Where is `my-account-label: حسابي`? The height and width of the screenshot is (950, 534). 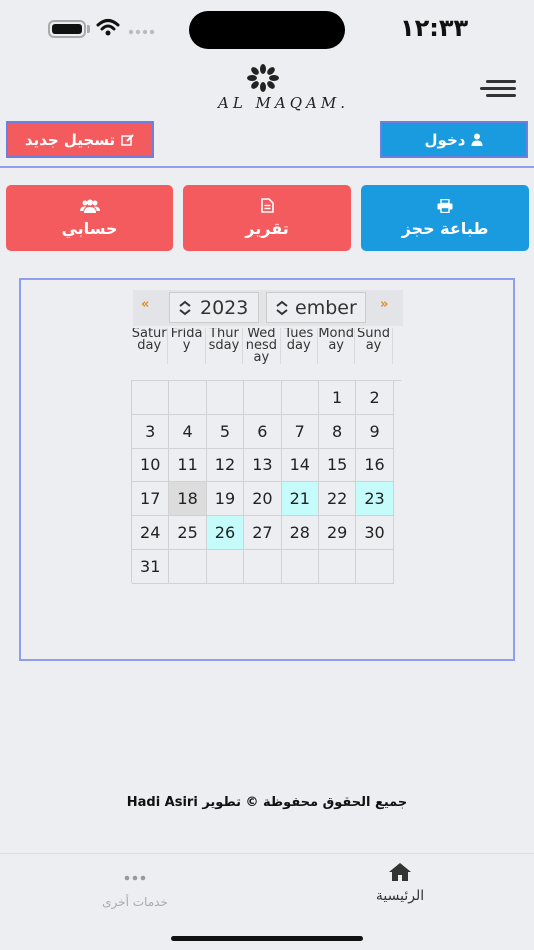 my-account-label: حسابي is located at coordinates (89, 228).